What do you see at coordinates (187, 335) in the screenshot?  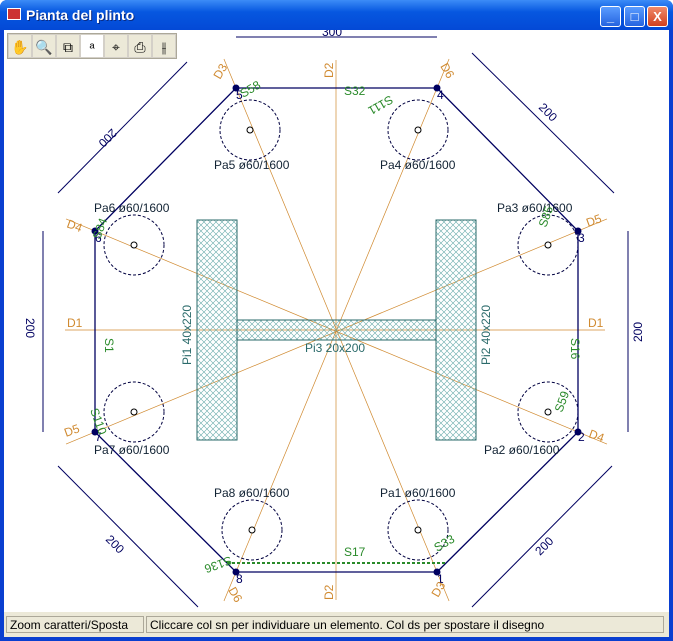 I see `column-label-pi1: Pi1 40x220` at bounding box center [187, 335].